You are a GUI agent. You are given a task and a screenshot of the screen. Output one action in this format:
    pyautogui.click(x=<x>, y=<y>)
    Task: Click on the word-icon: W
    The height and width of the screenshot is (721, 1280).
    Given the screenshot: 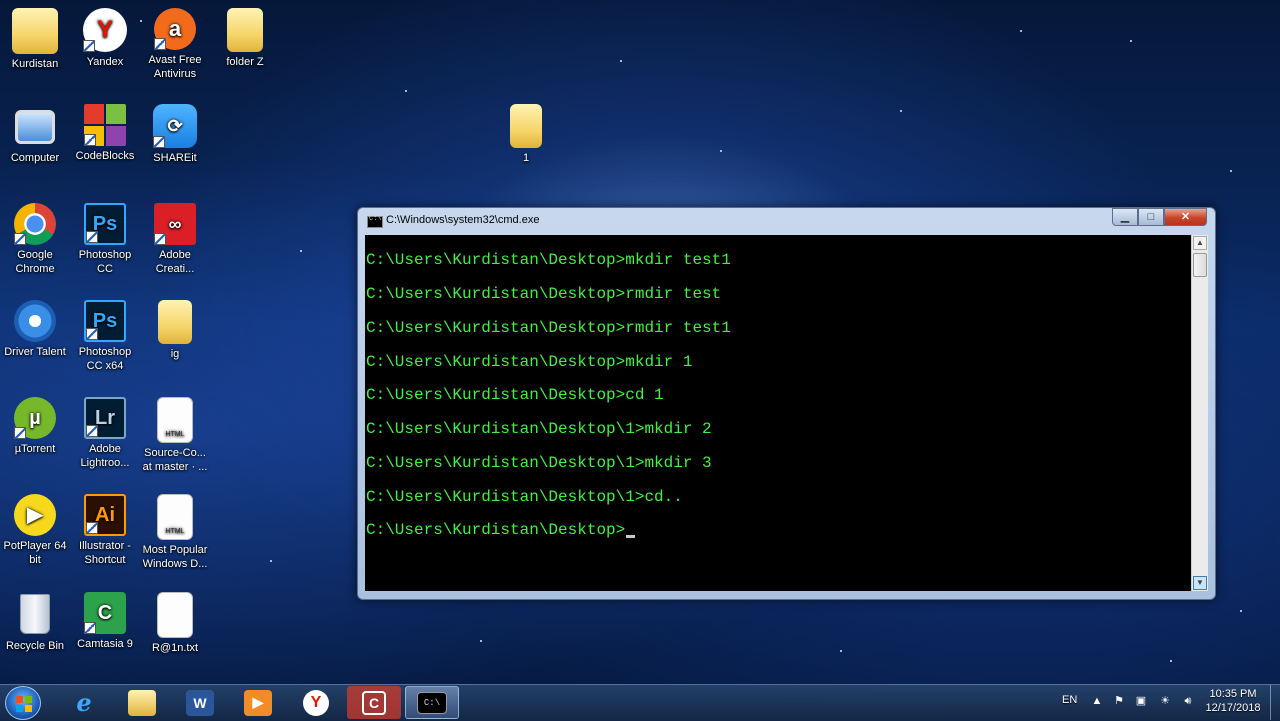 What is the action you would take?
    pyautogui.click(x=200, y=702)
    